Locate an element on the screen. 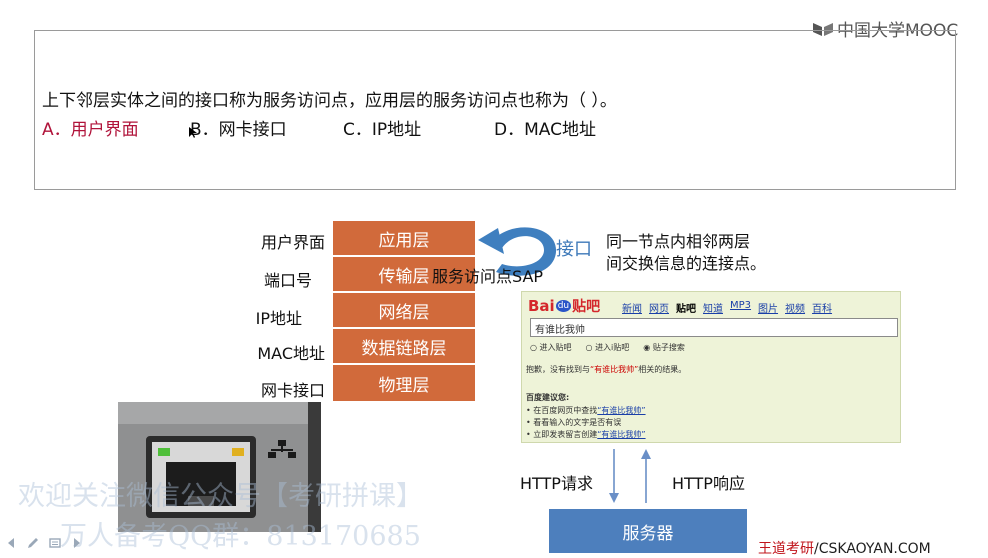 The height and width of the screenshot is (558, 988). suggest-item: • 看看输入的文字是否有误 is located at coordinates (574, 422).